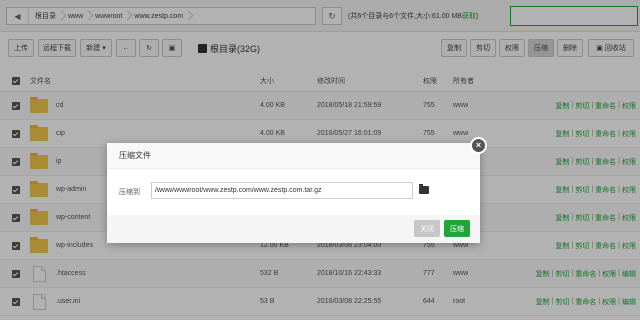  I want to click on folder-open-icon, so click(424, 189).